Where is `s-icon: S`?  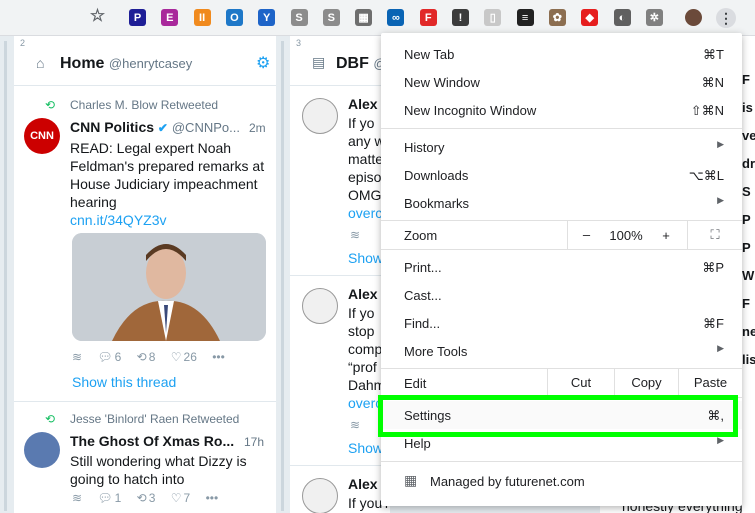
s-icon: S is located at coordinates (299, 17).